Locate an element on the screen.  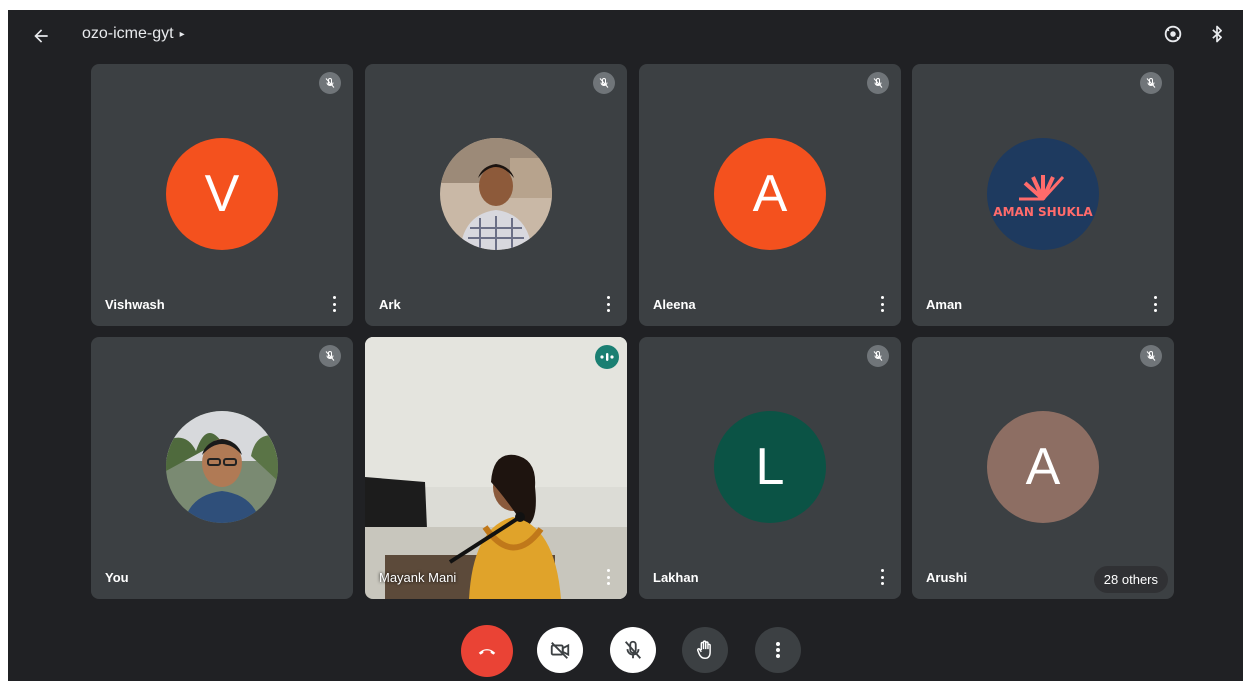
participant-name: Mayank Mani is located at coordinates (418, 577).